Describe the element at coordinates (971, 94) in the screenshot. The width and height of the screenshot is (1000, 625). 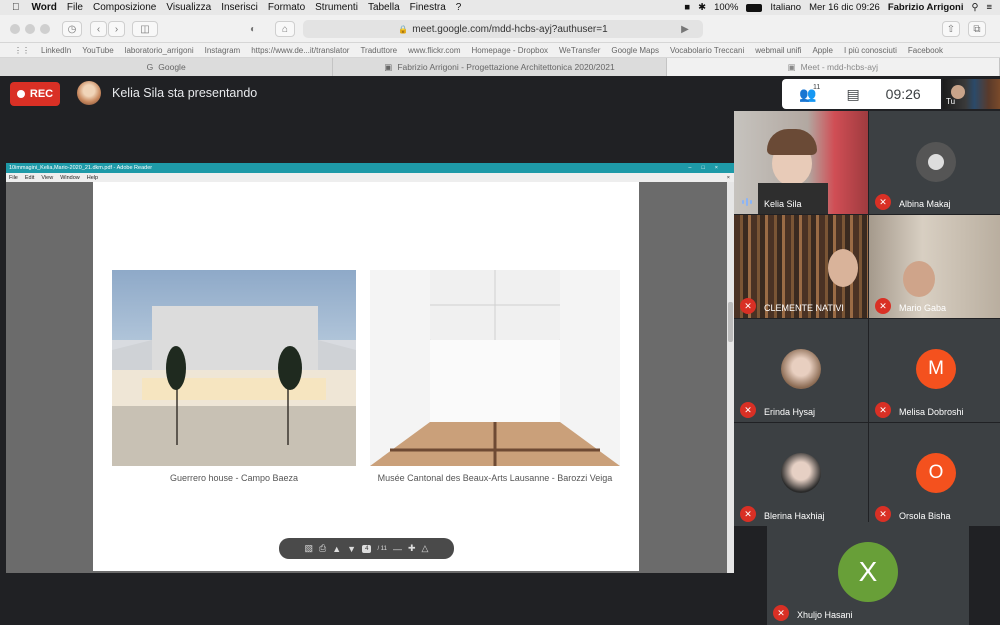
I see `self-view-tile: Tu` at that location.